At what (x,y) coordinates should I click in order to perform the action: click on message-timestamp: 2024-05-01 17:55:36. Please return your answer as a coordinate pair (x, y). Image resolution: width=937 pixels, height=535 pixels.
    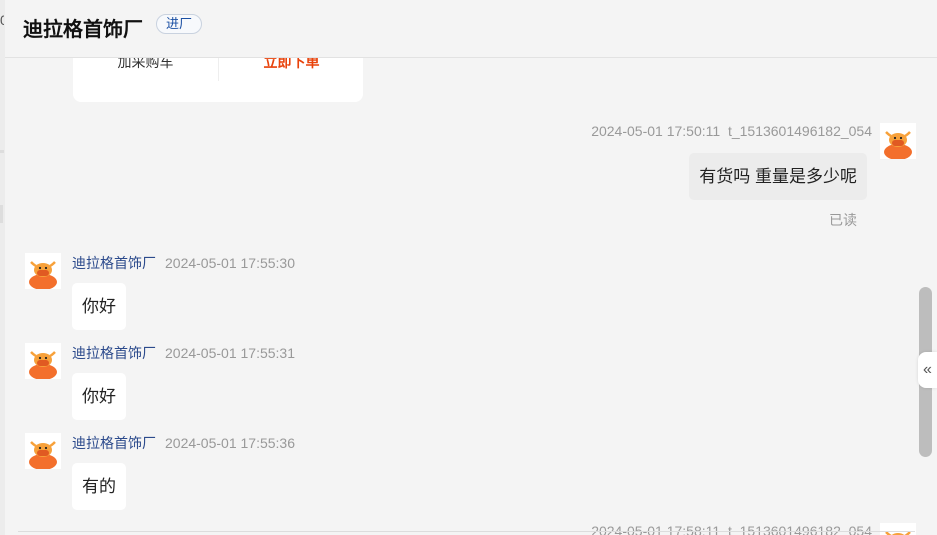
    Looking at the image, I should click on (230, 443).